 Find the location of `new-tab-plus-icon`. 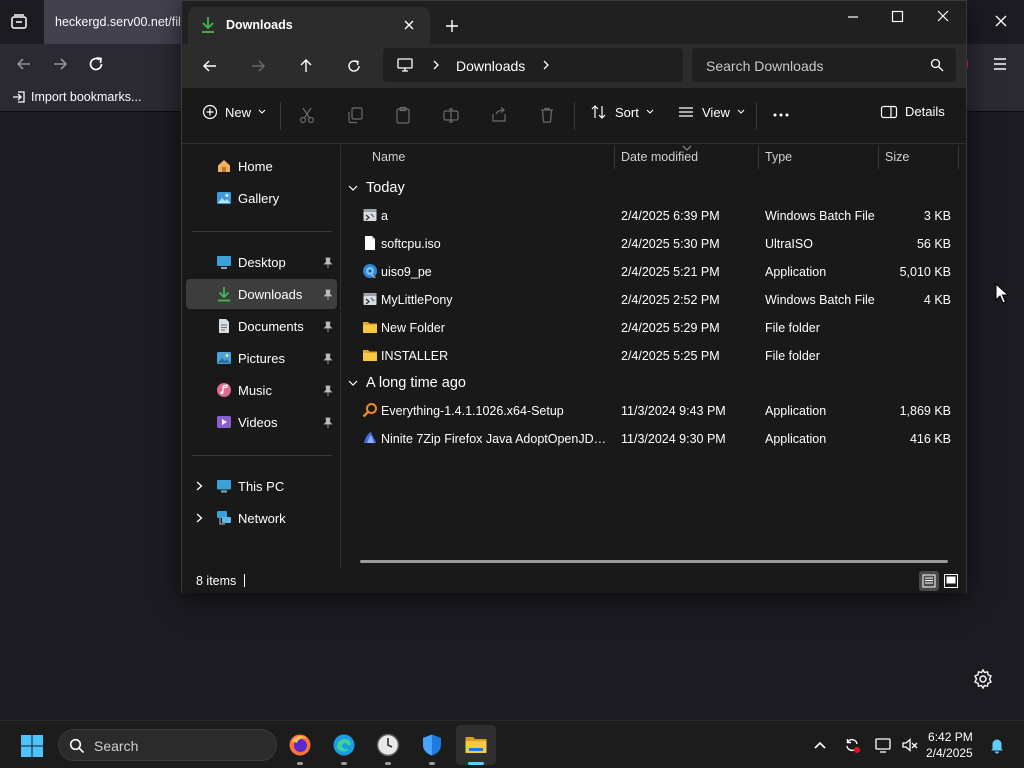

new-tab-plus-icon is located at coordinates (452, 26).